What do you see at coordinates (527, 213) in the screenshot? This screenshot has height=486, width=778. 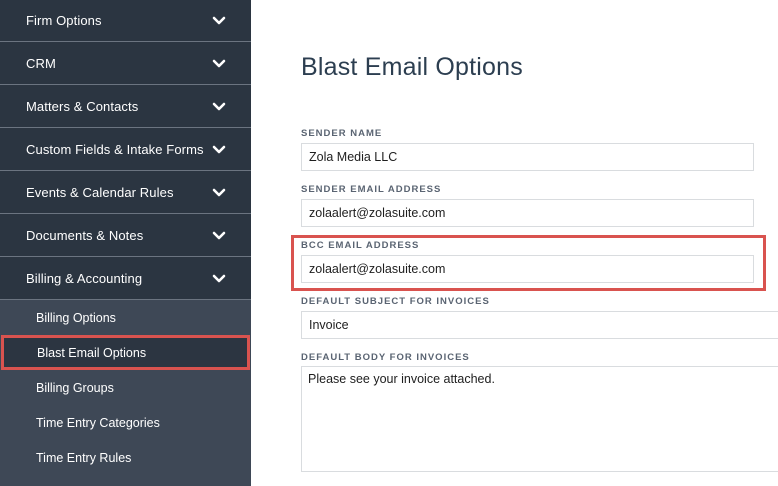 I see `sender-email-input: zolaalert@zolasuite.com` at bounding box center [527, 213].